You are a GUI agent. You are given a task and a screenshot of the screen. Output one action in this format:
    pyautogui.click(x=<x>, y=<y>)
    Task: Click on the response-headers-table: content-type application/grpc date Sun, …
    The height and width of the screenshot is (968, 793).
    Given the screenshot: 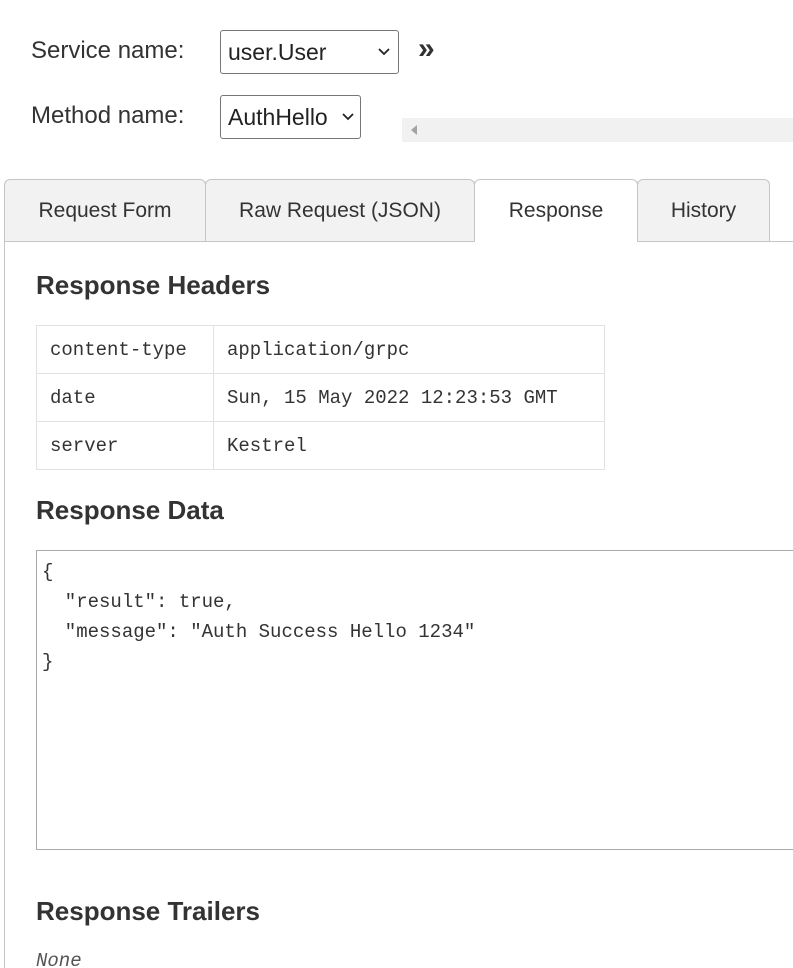 What is the action you would take?
    pyautogui.click(x=320, y=397)
    